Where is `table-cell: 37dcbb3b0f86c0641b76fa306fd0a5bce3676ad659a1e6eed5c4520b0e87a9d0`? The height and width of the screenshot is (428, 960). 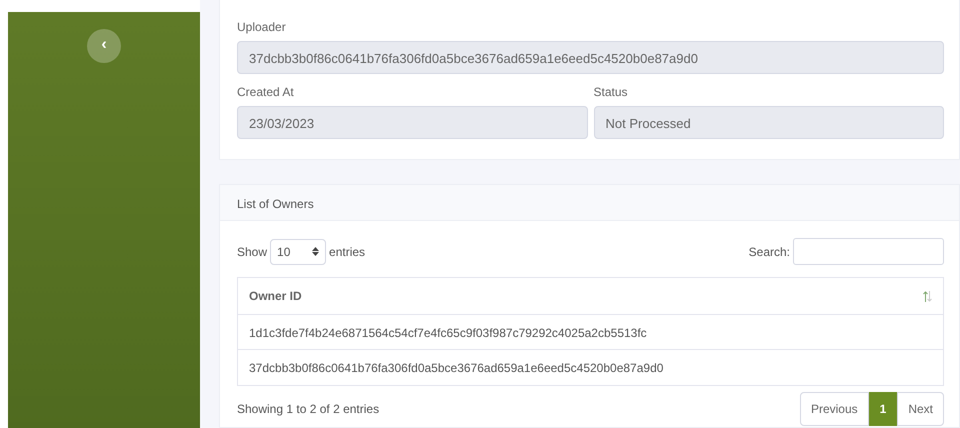
table-cell: 37dcbb3b0f86c0641b76fa306fd0a5bce3676ad659a1e6eed5c4520b0e87a9d0 is located at coordinates (456, 368).